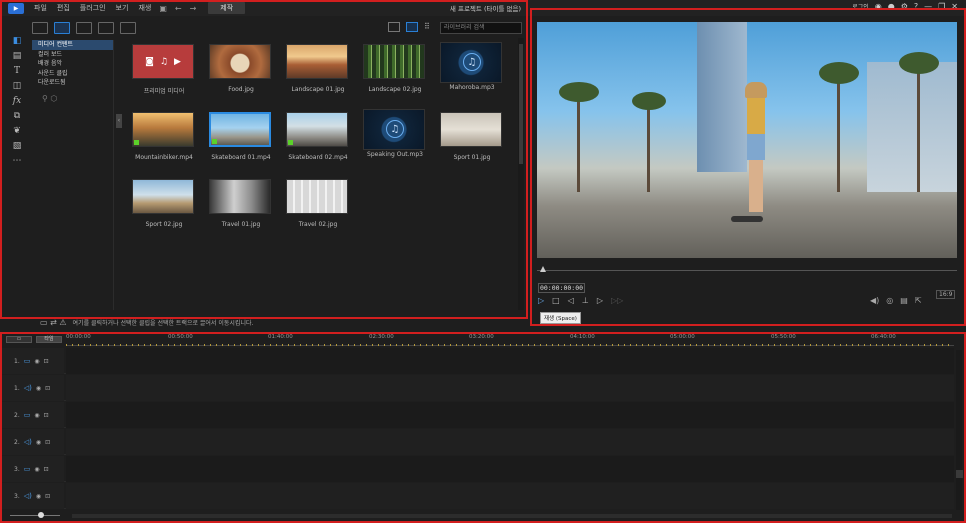  Describe the element at coordinates (541, 300) in the screenshot. I see `play-icon: ▷` at that location.